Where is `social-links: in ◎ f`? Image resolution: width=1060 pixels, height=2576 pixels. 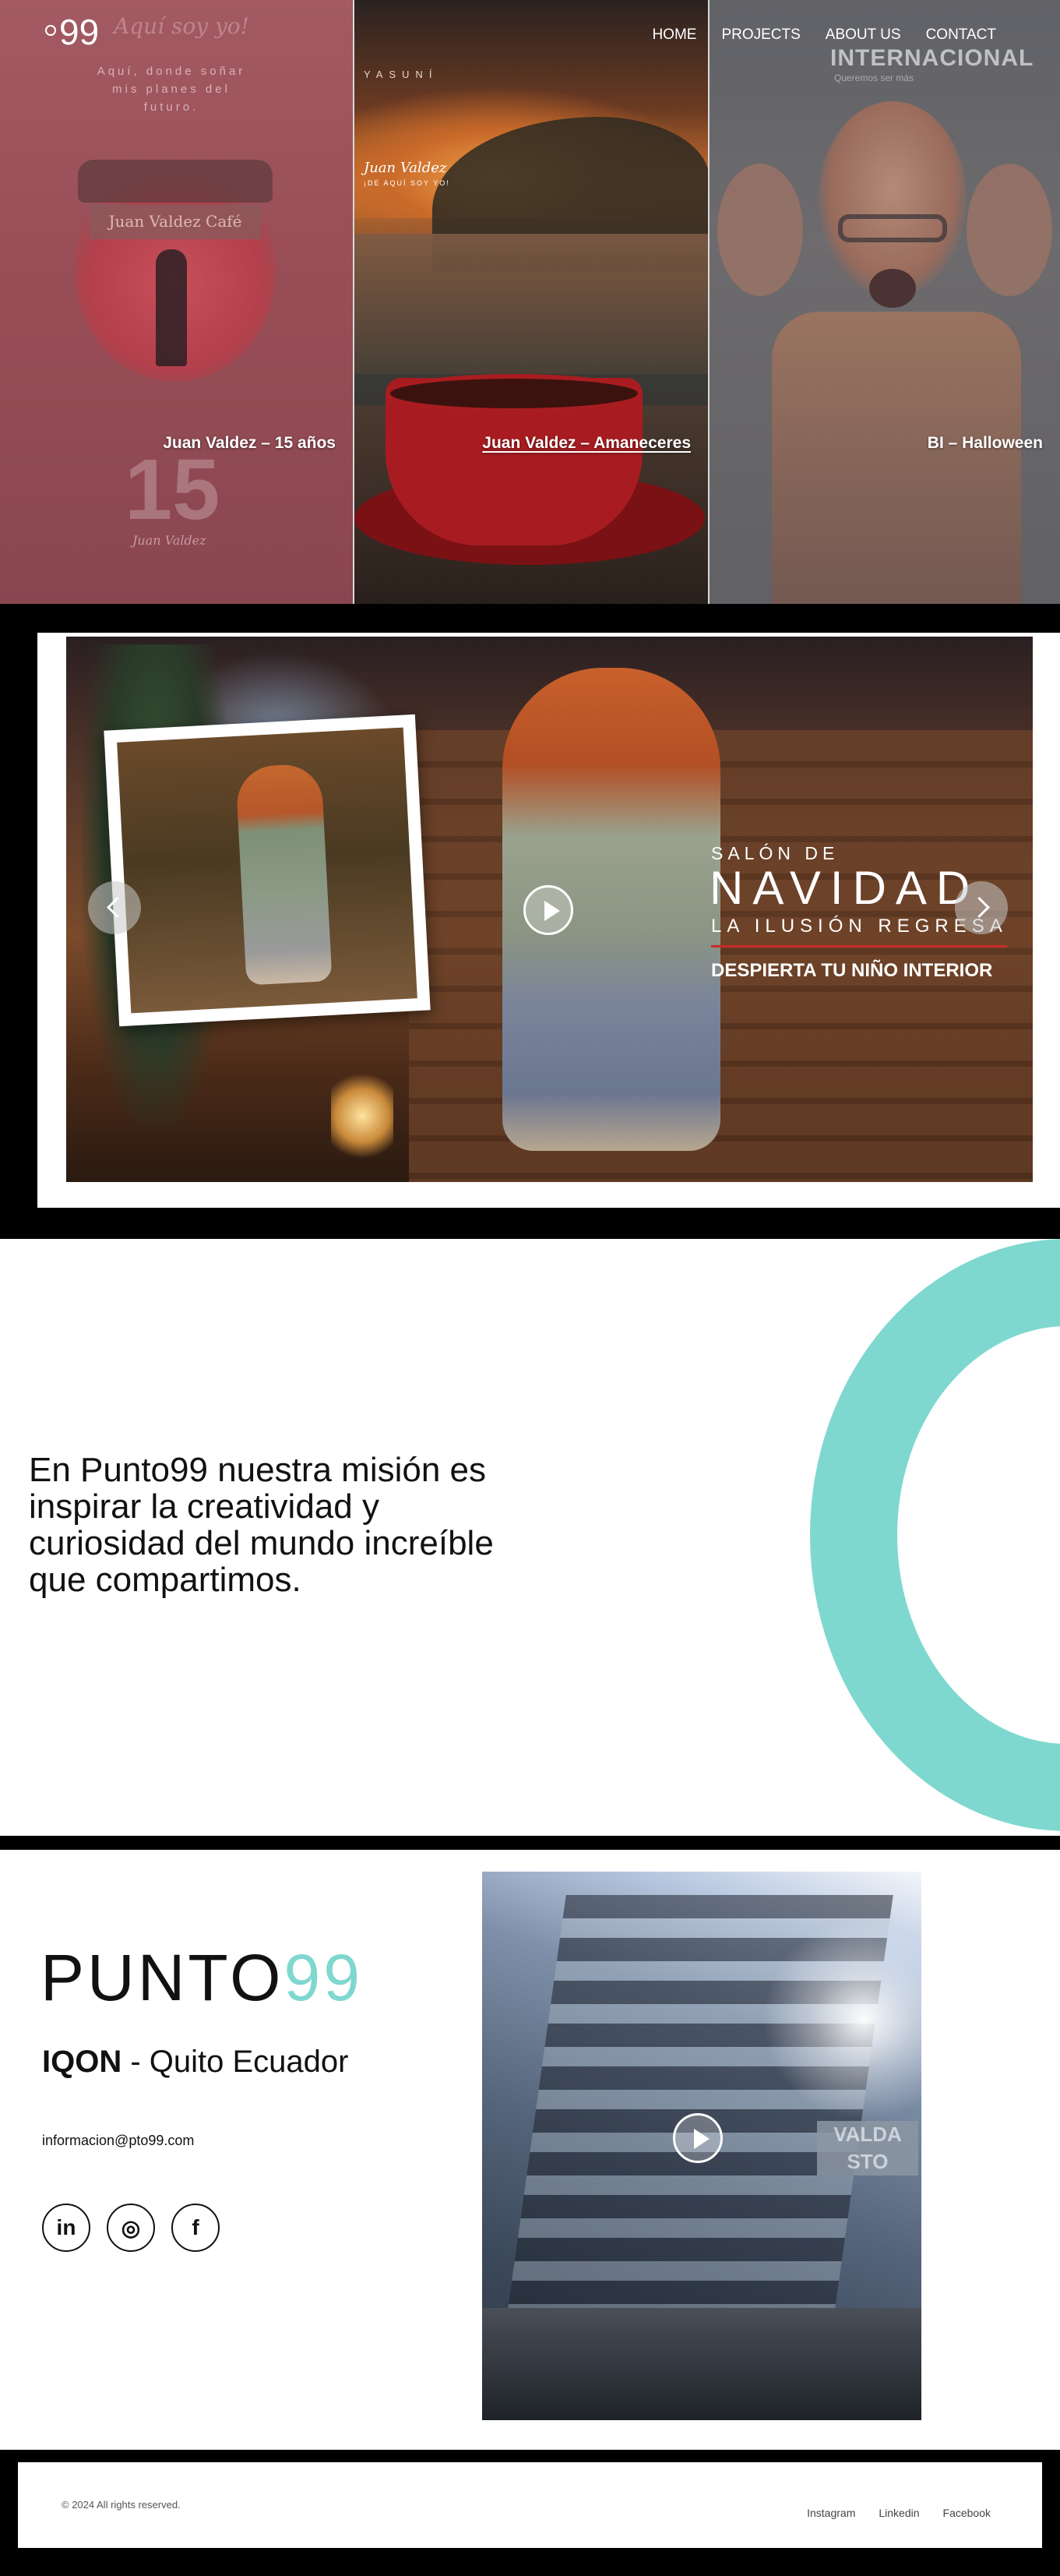 social-links: in ◎ f is located at coordinates (131, 2228).